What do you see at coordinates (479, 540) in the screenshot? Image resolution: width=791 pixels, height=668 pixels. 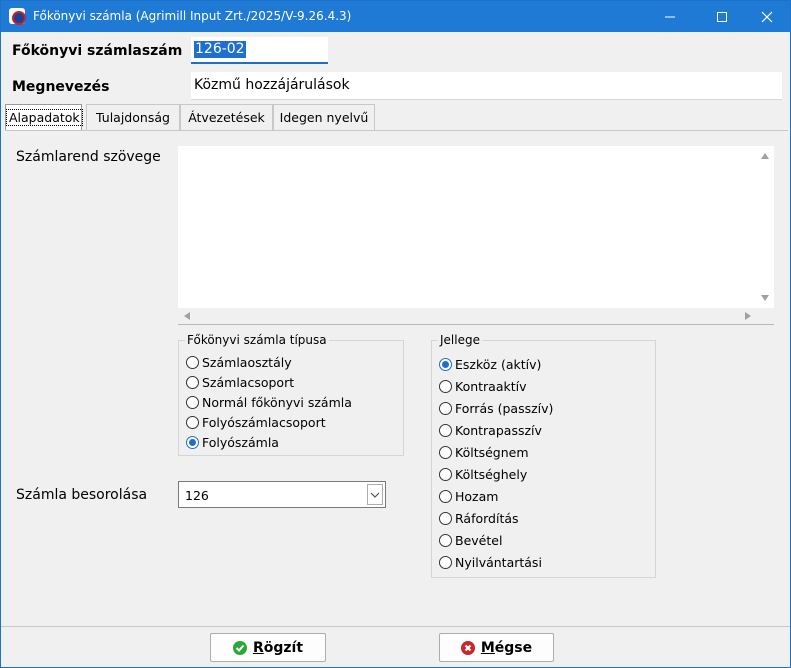 I see `radio-label: Bevétel` at bounding box center [479, 540].